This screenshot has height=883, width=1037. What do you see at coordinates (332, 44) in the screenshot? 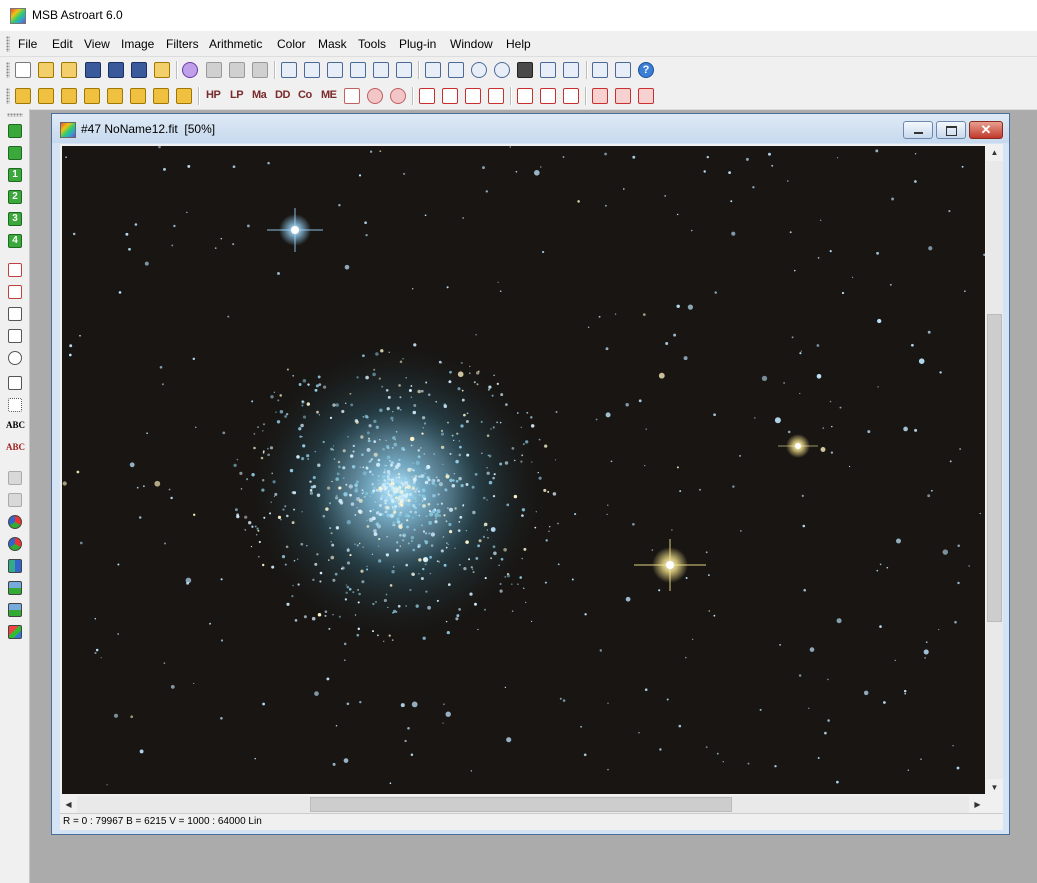
I see `menu-mask: Mask` at bounding box center [332, 44].